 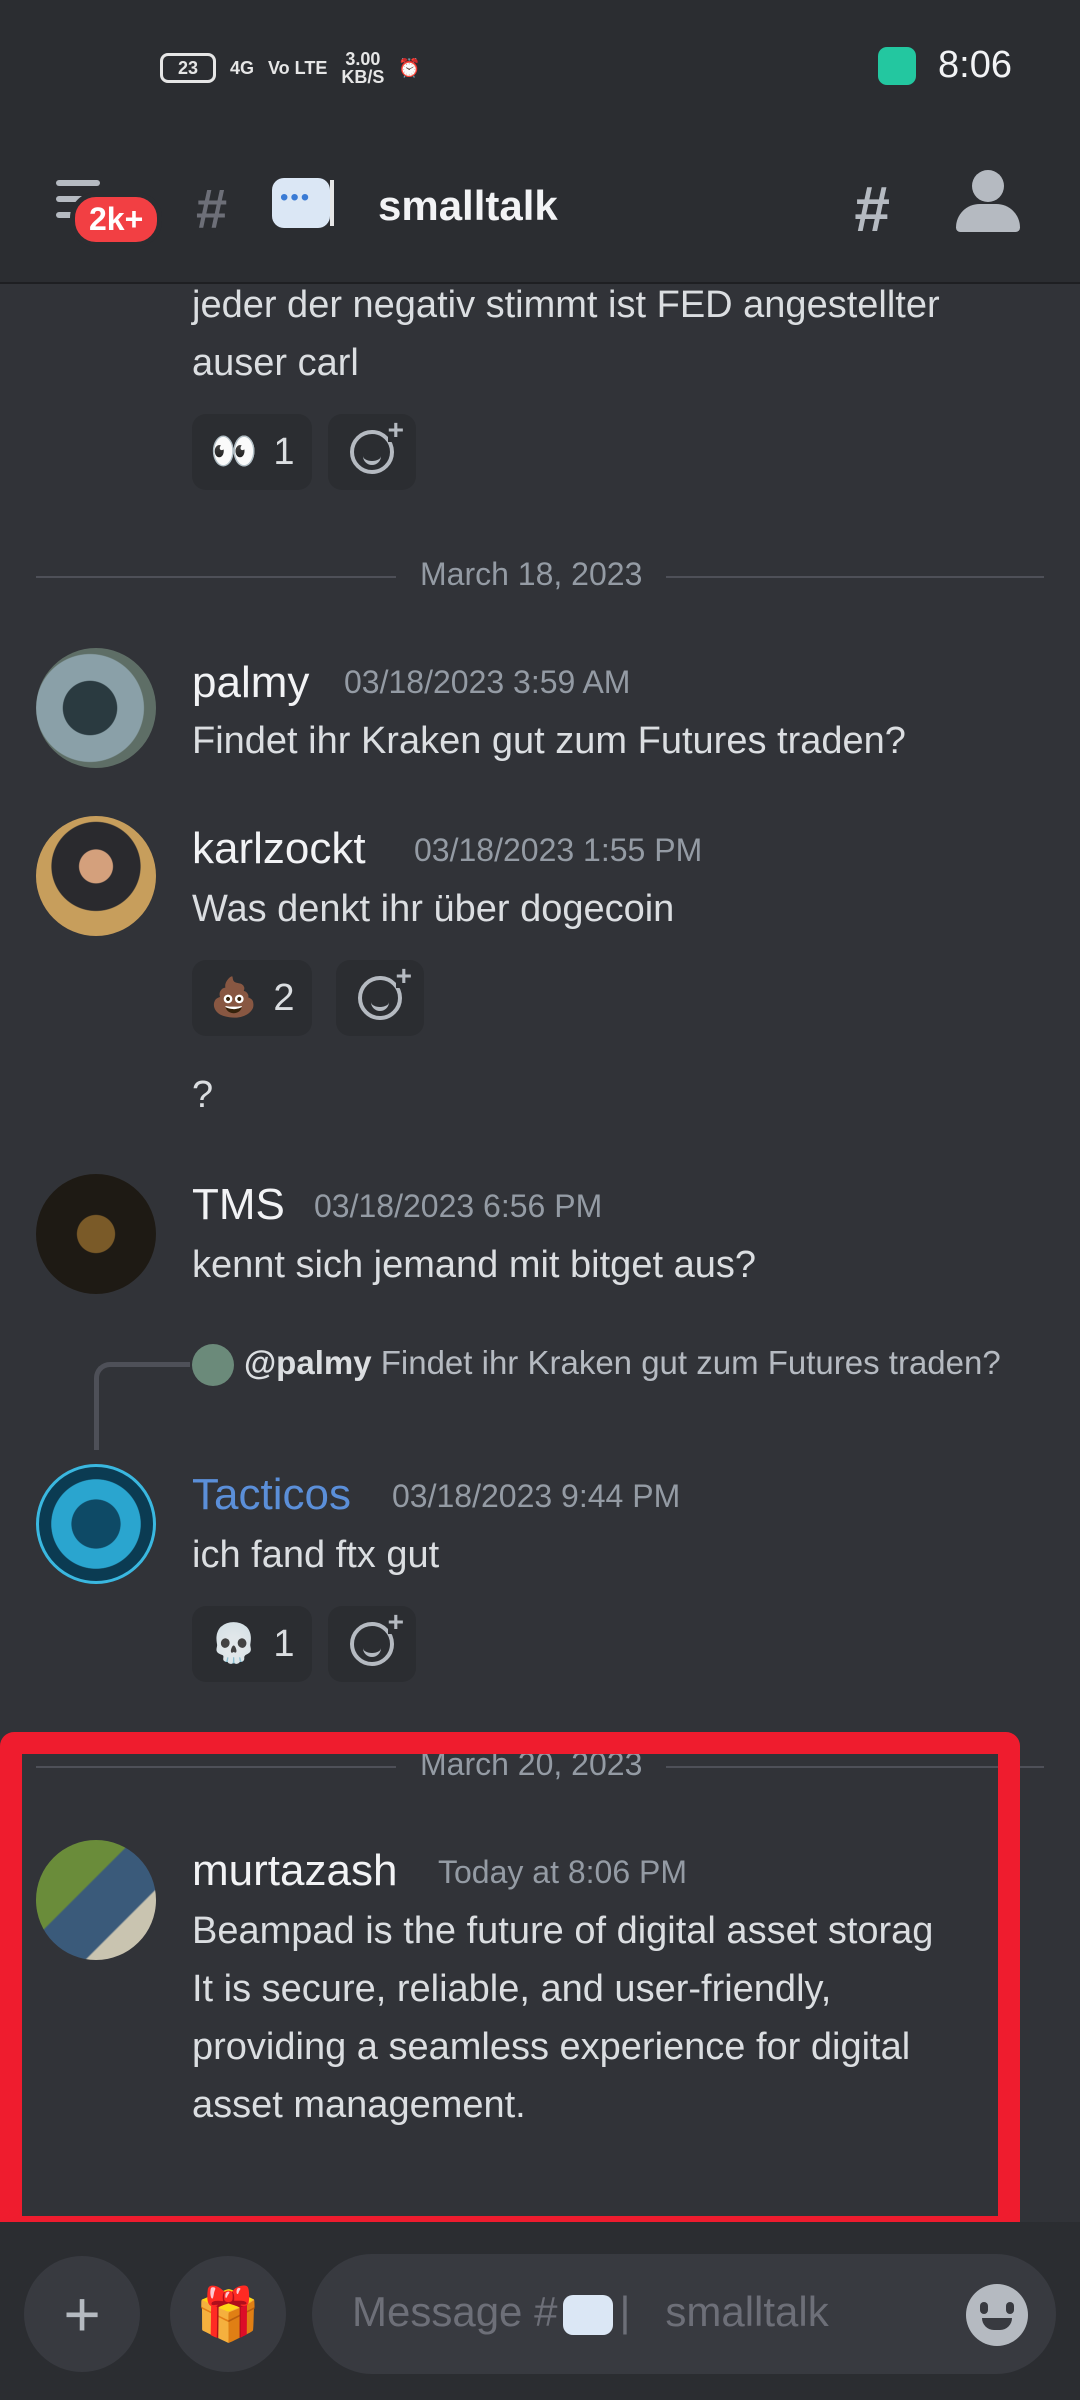 What do you see at coordinates (747, 2311) in the screenshot?
I see `placeholder-channel: smalltalk` at bounding box center [747, 2311].